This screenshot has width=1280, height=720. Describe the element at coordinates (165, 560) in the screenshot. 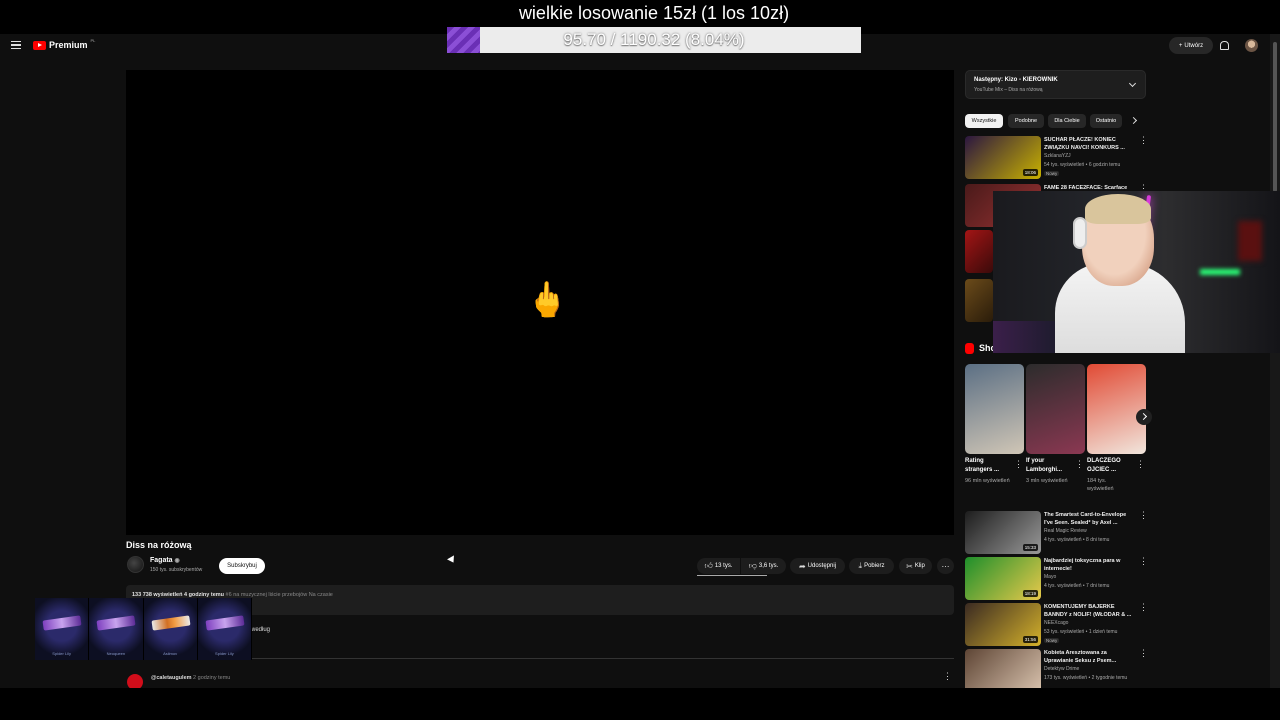

I see `channel-name: Fagata ◉` at that location.